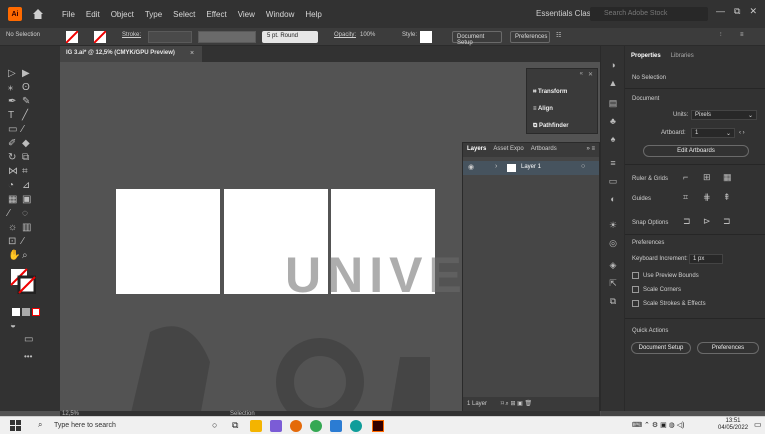 The image size is (765, 434). I want to click on type-tool-icon: T, so click(11, 115).